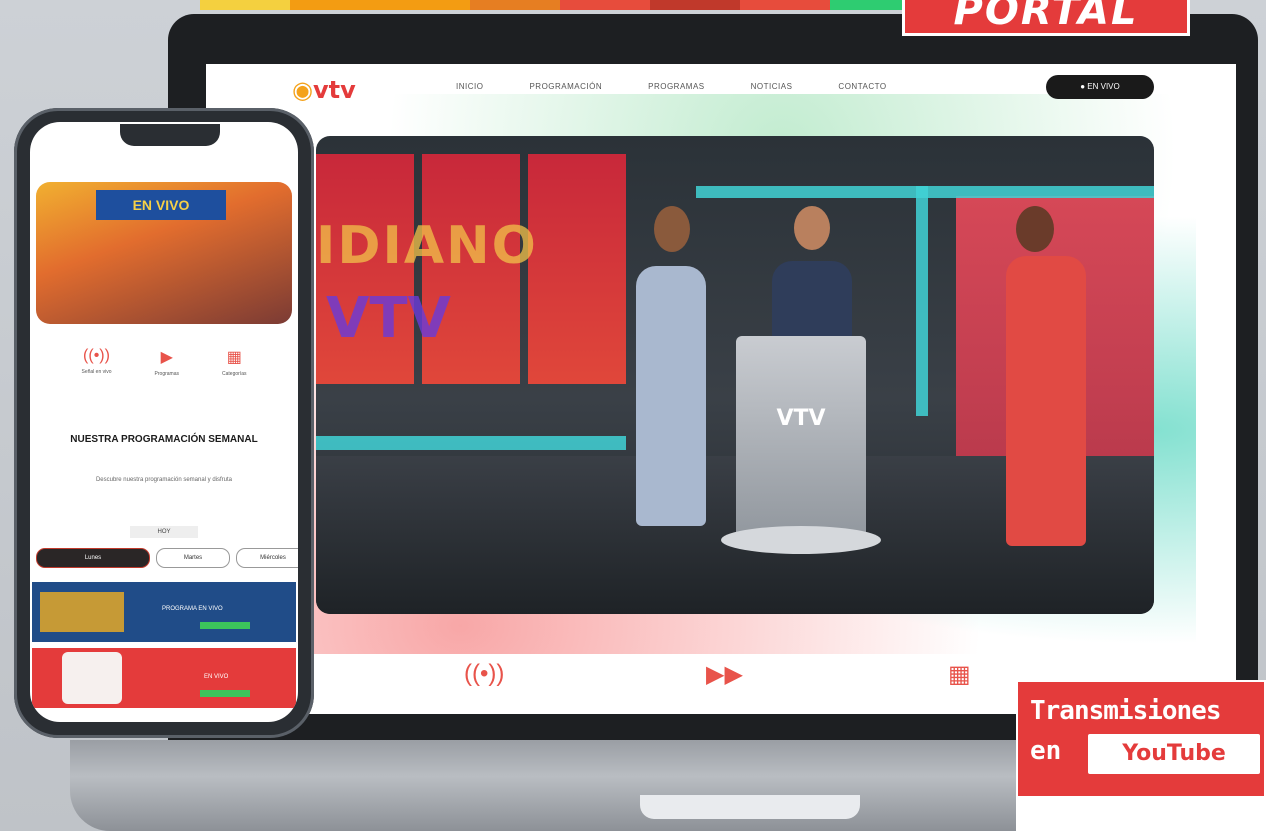 Image resolution: width=1266 pixels, height=831 pixels. Describe the element at coordinates (267, 558) in the screenshot. I see `tab-day-3: Miércoles` at that location.